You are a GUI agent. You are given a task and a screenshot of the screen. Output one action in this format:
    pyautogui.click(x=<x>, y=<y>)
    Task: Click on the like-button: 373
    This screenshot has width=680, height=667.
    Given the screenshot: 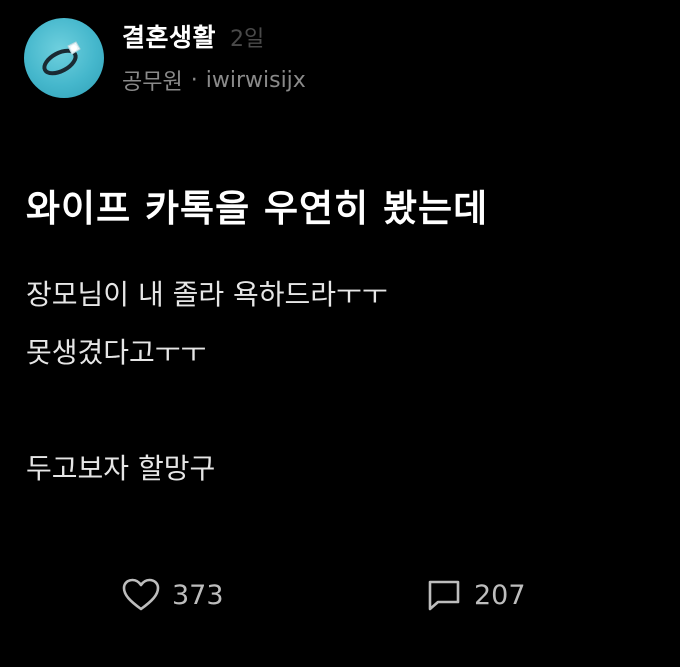 What is the action you would take?
    pyautogui.click(x=173, y=595)
    